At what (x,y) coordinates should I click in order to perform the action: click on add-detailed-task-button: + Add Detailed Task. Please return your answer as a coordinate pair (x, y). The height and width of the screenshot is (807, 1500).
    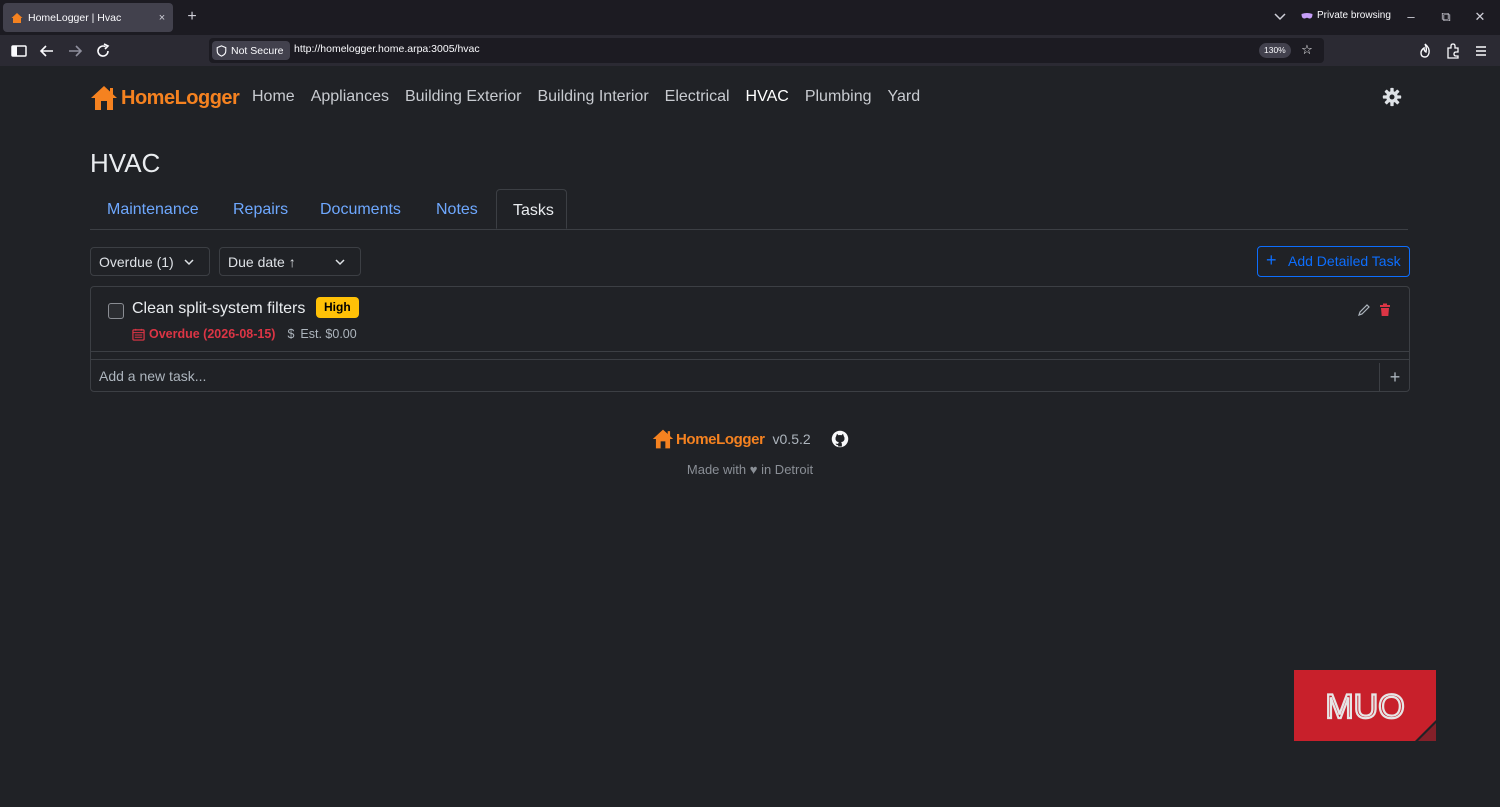
    Looking at the image, I should click on (1333, 261).